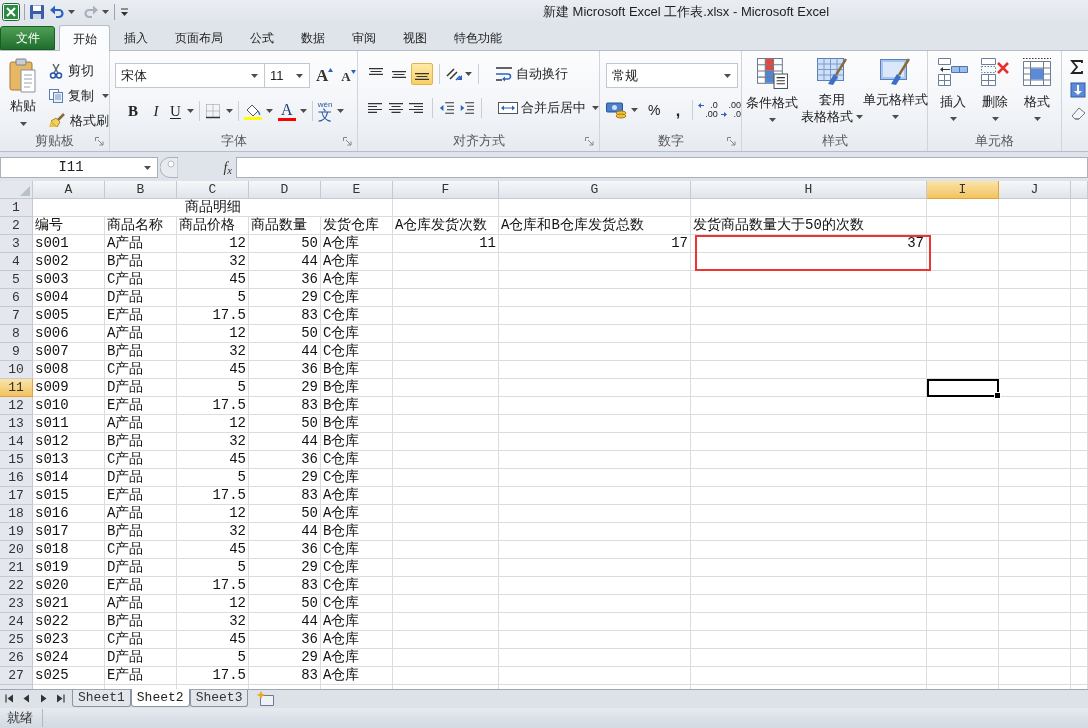  Describe the element at coordinates (37, 12) in the screenshot. I see `save-icon` at that location.